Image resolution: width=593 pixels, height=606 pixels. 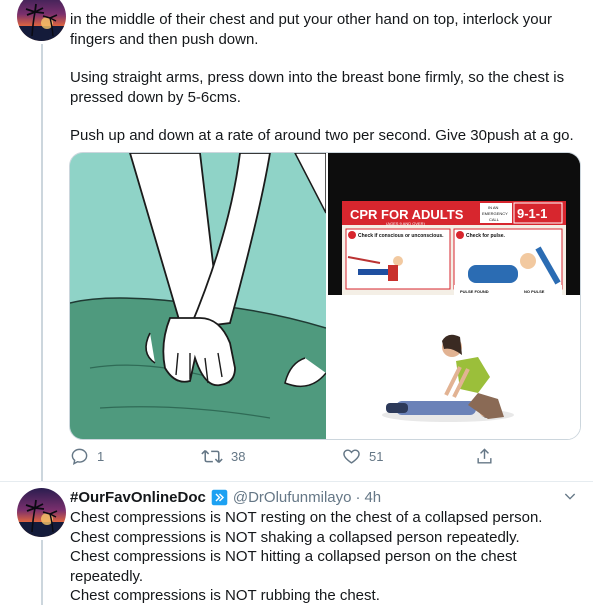 What do you see at coordinates (238, 456) in the screenshot?
I see `retweet-count: 38` at bounding box center [238, 456].